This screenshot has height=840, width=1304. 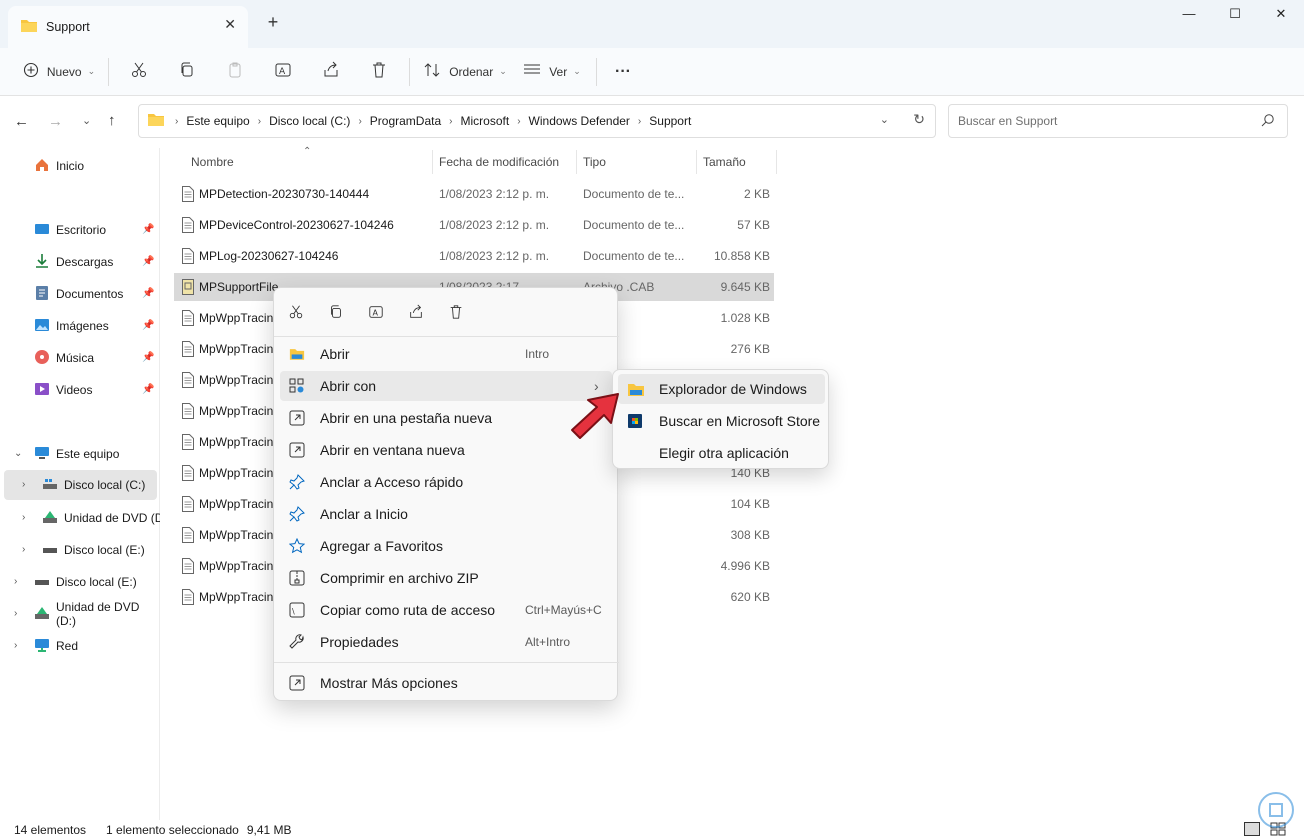 What do you see at coordinates (721, 421) in the screenshot?
I see `submenu-item-microsoft-store: Buscar en Microsoft Store` at bounding box center [721, 421].